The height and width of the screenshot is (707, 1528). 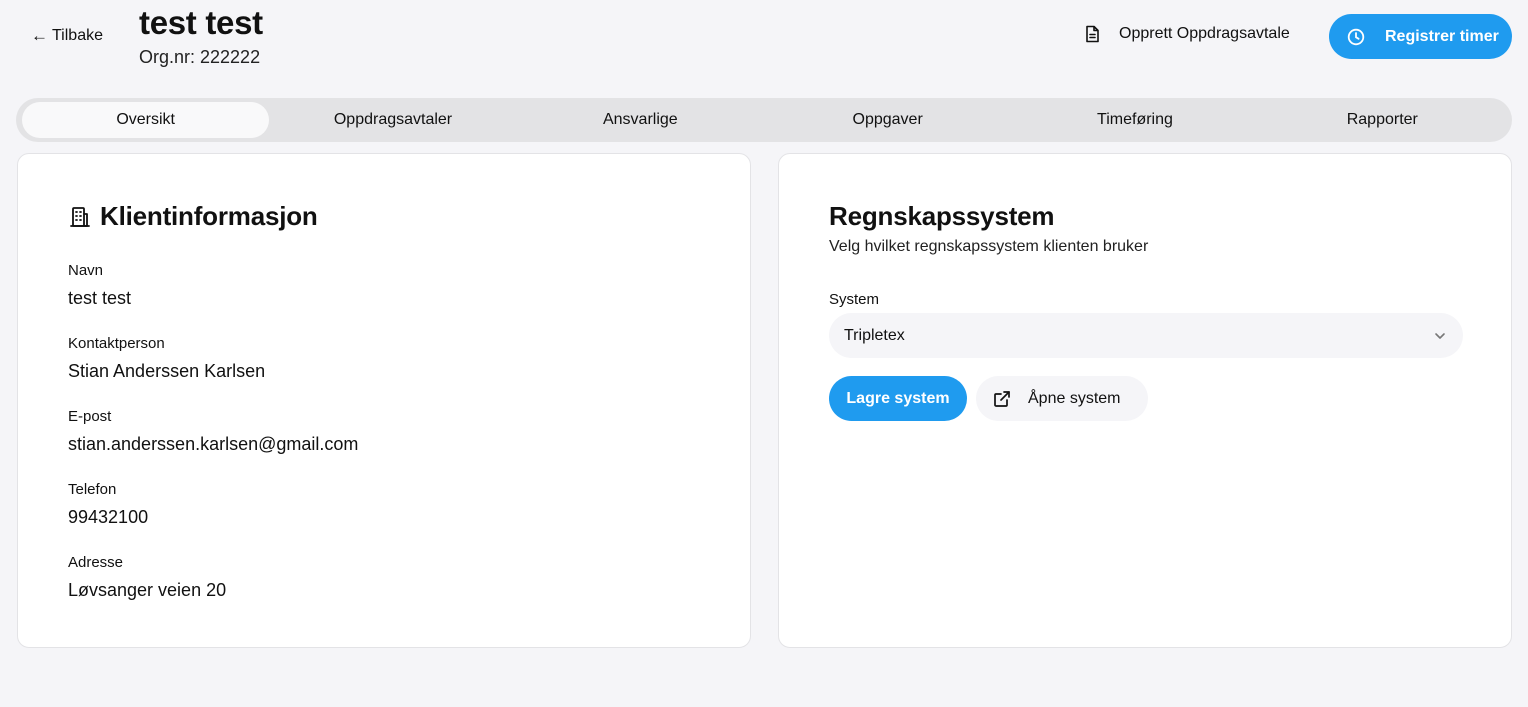 I want to click on system-select: Tripletex, so click(x=1146, y=335).